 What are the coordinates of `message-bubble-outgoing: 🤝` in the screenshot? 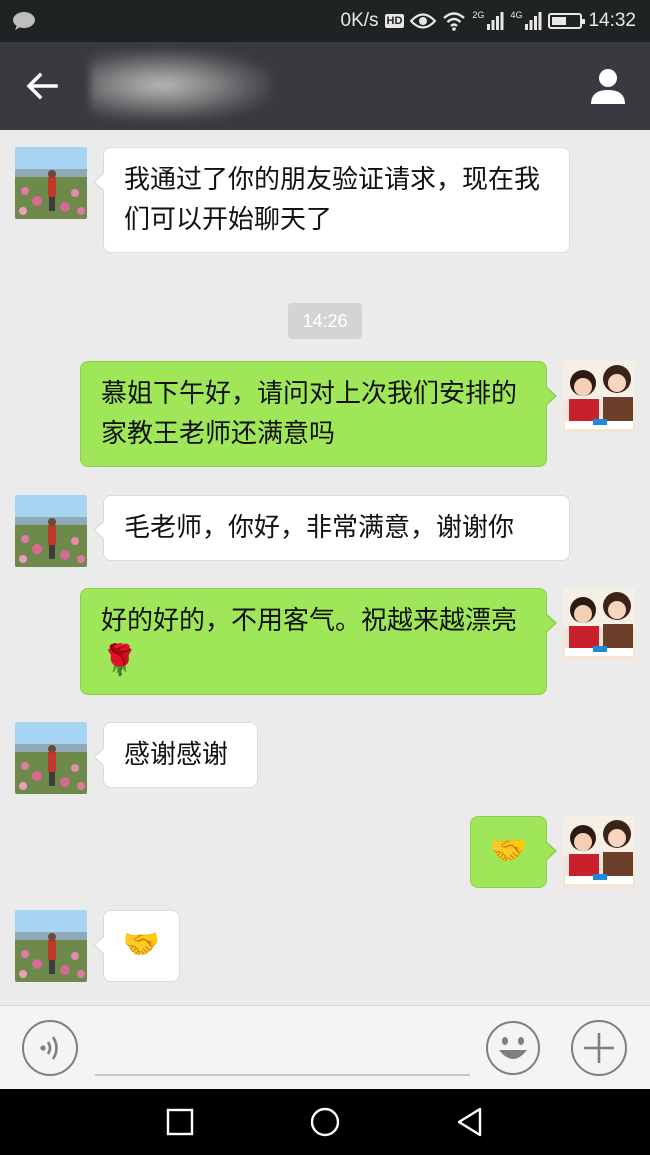 It's located at (513, 852).